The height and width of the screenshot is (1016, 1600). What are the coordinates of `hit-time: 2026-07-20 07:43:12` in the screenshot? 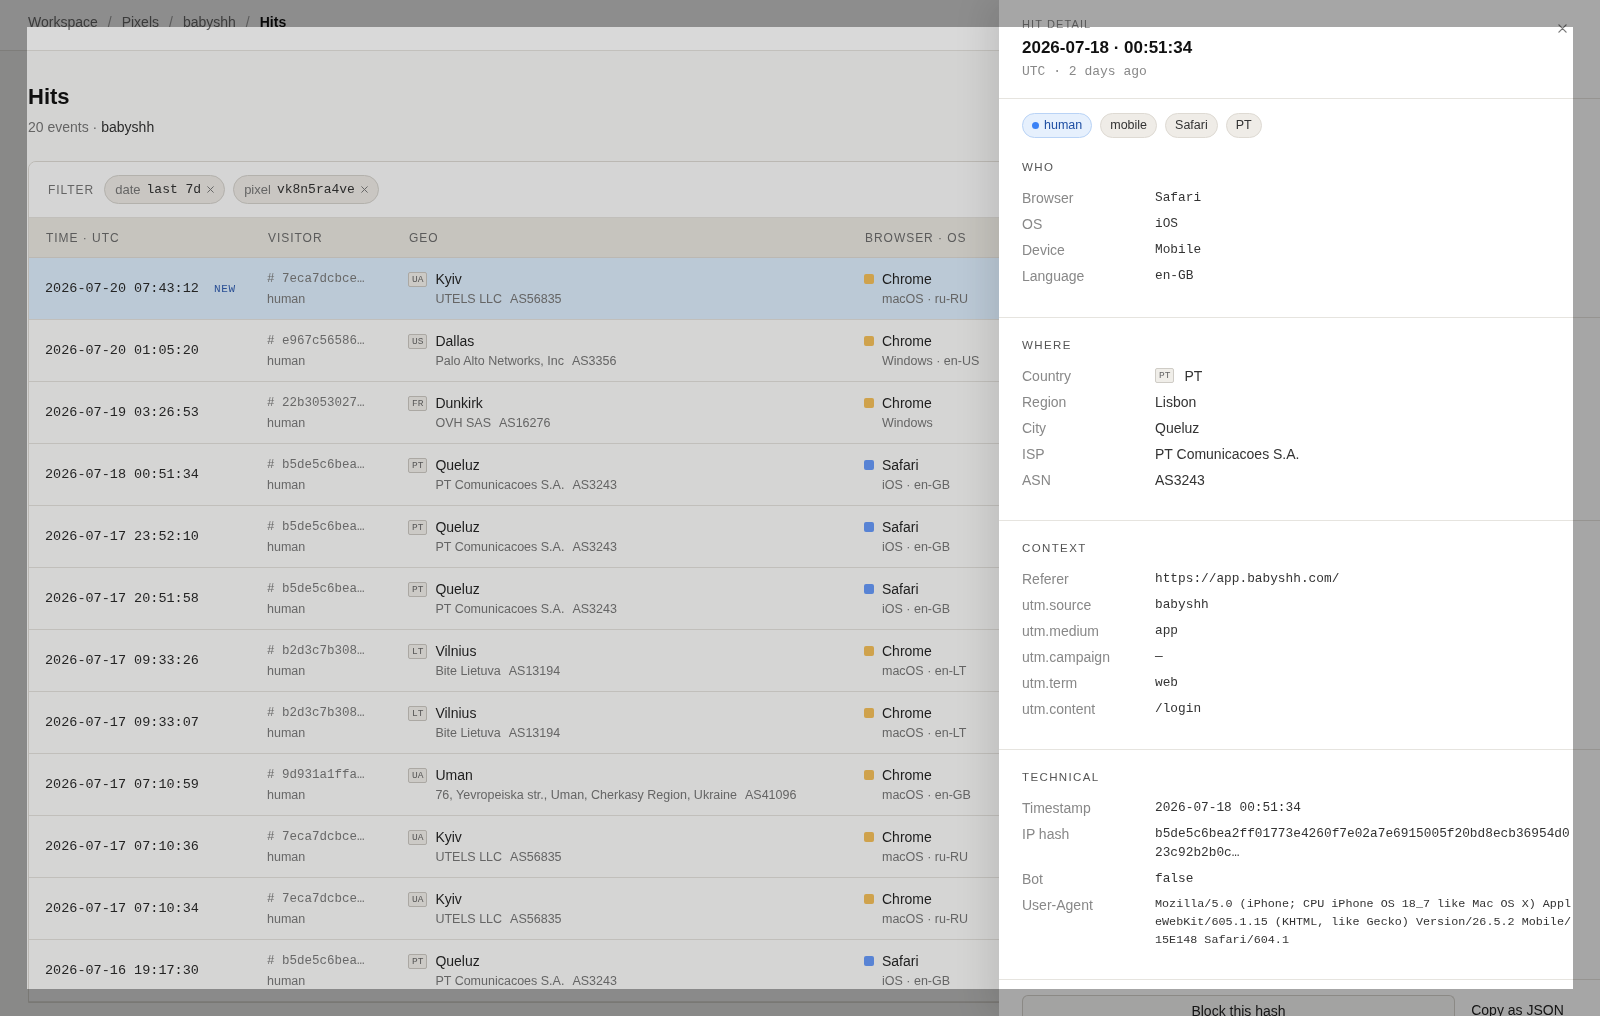 It's located at (122, 288).